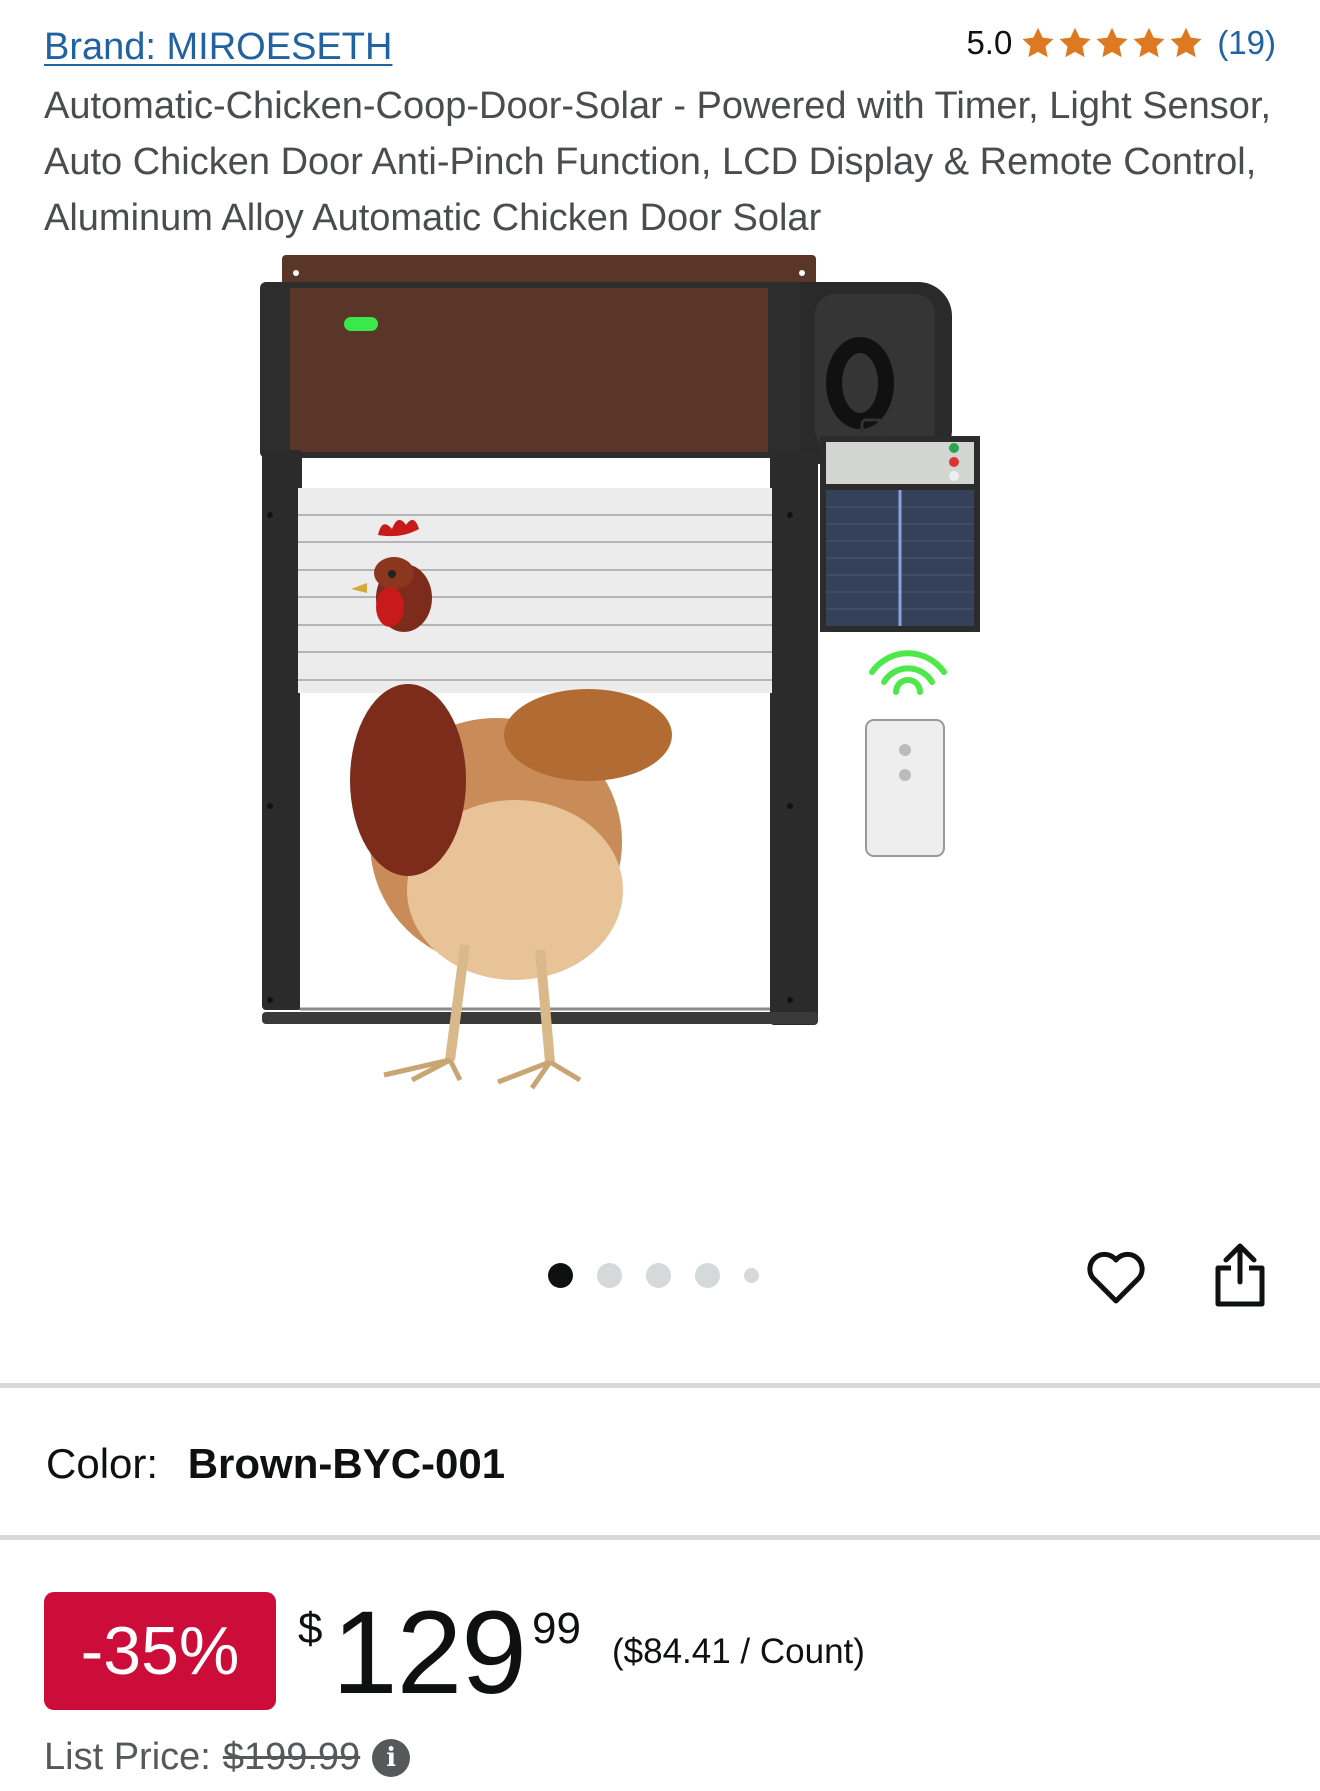 This screenshot has width=1320, height=1791. I want to click on rating-summary: 5.0 (19), so click(1121, 43).